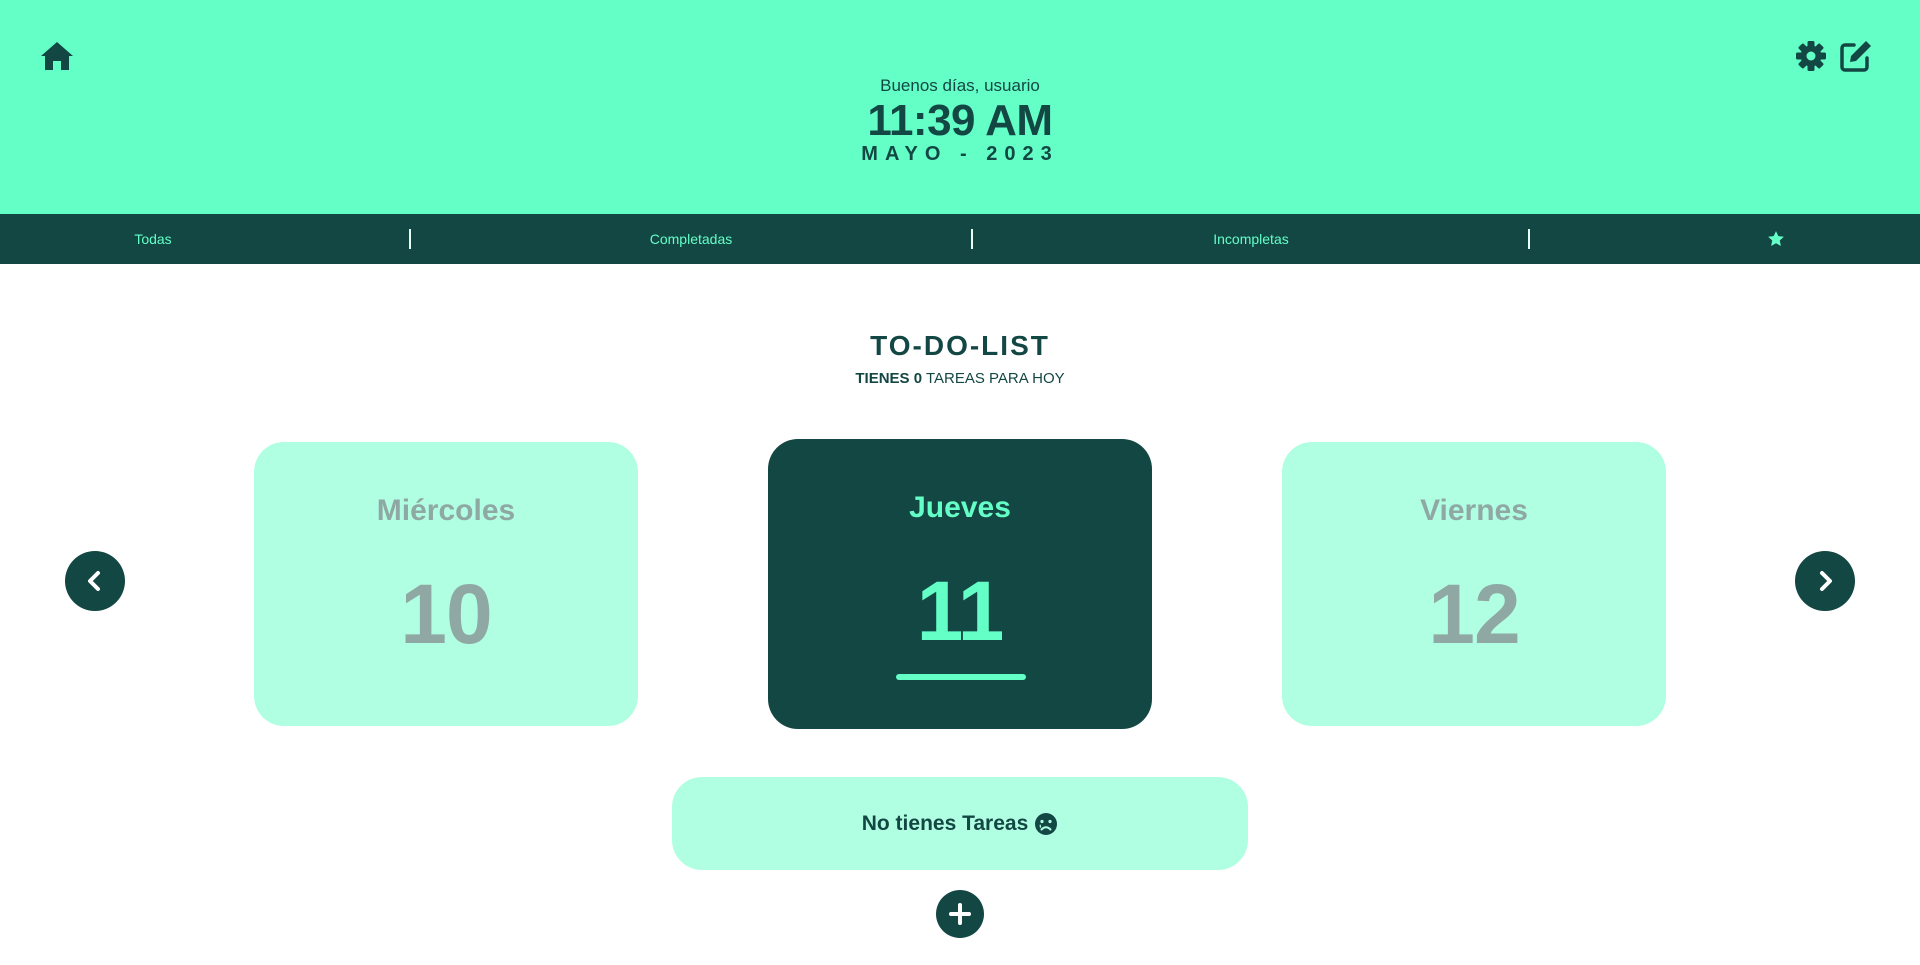  What do you see at coordinates (995, 378) in the screenshot?
I see `subtitle-suffix: TAREAS PARA HOY` at bounding box center [995, 378].